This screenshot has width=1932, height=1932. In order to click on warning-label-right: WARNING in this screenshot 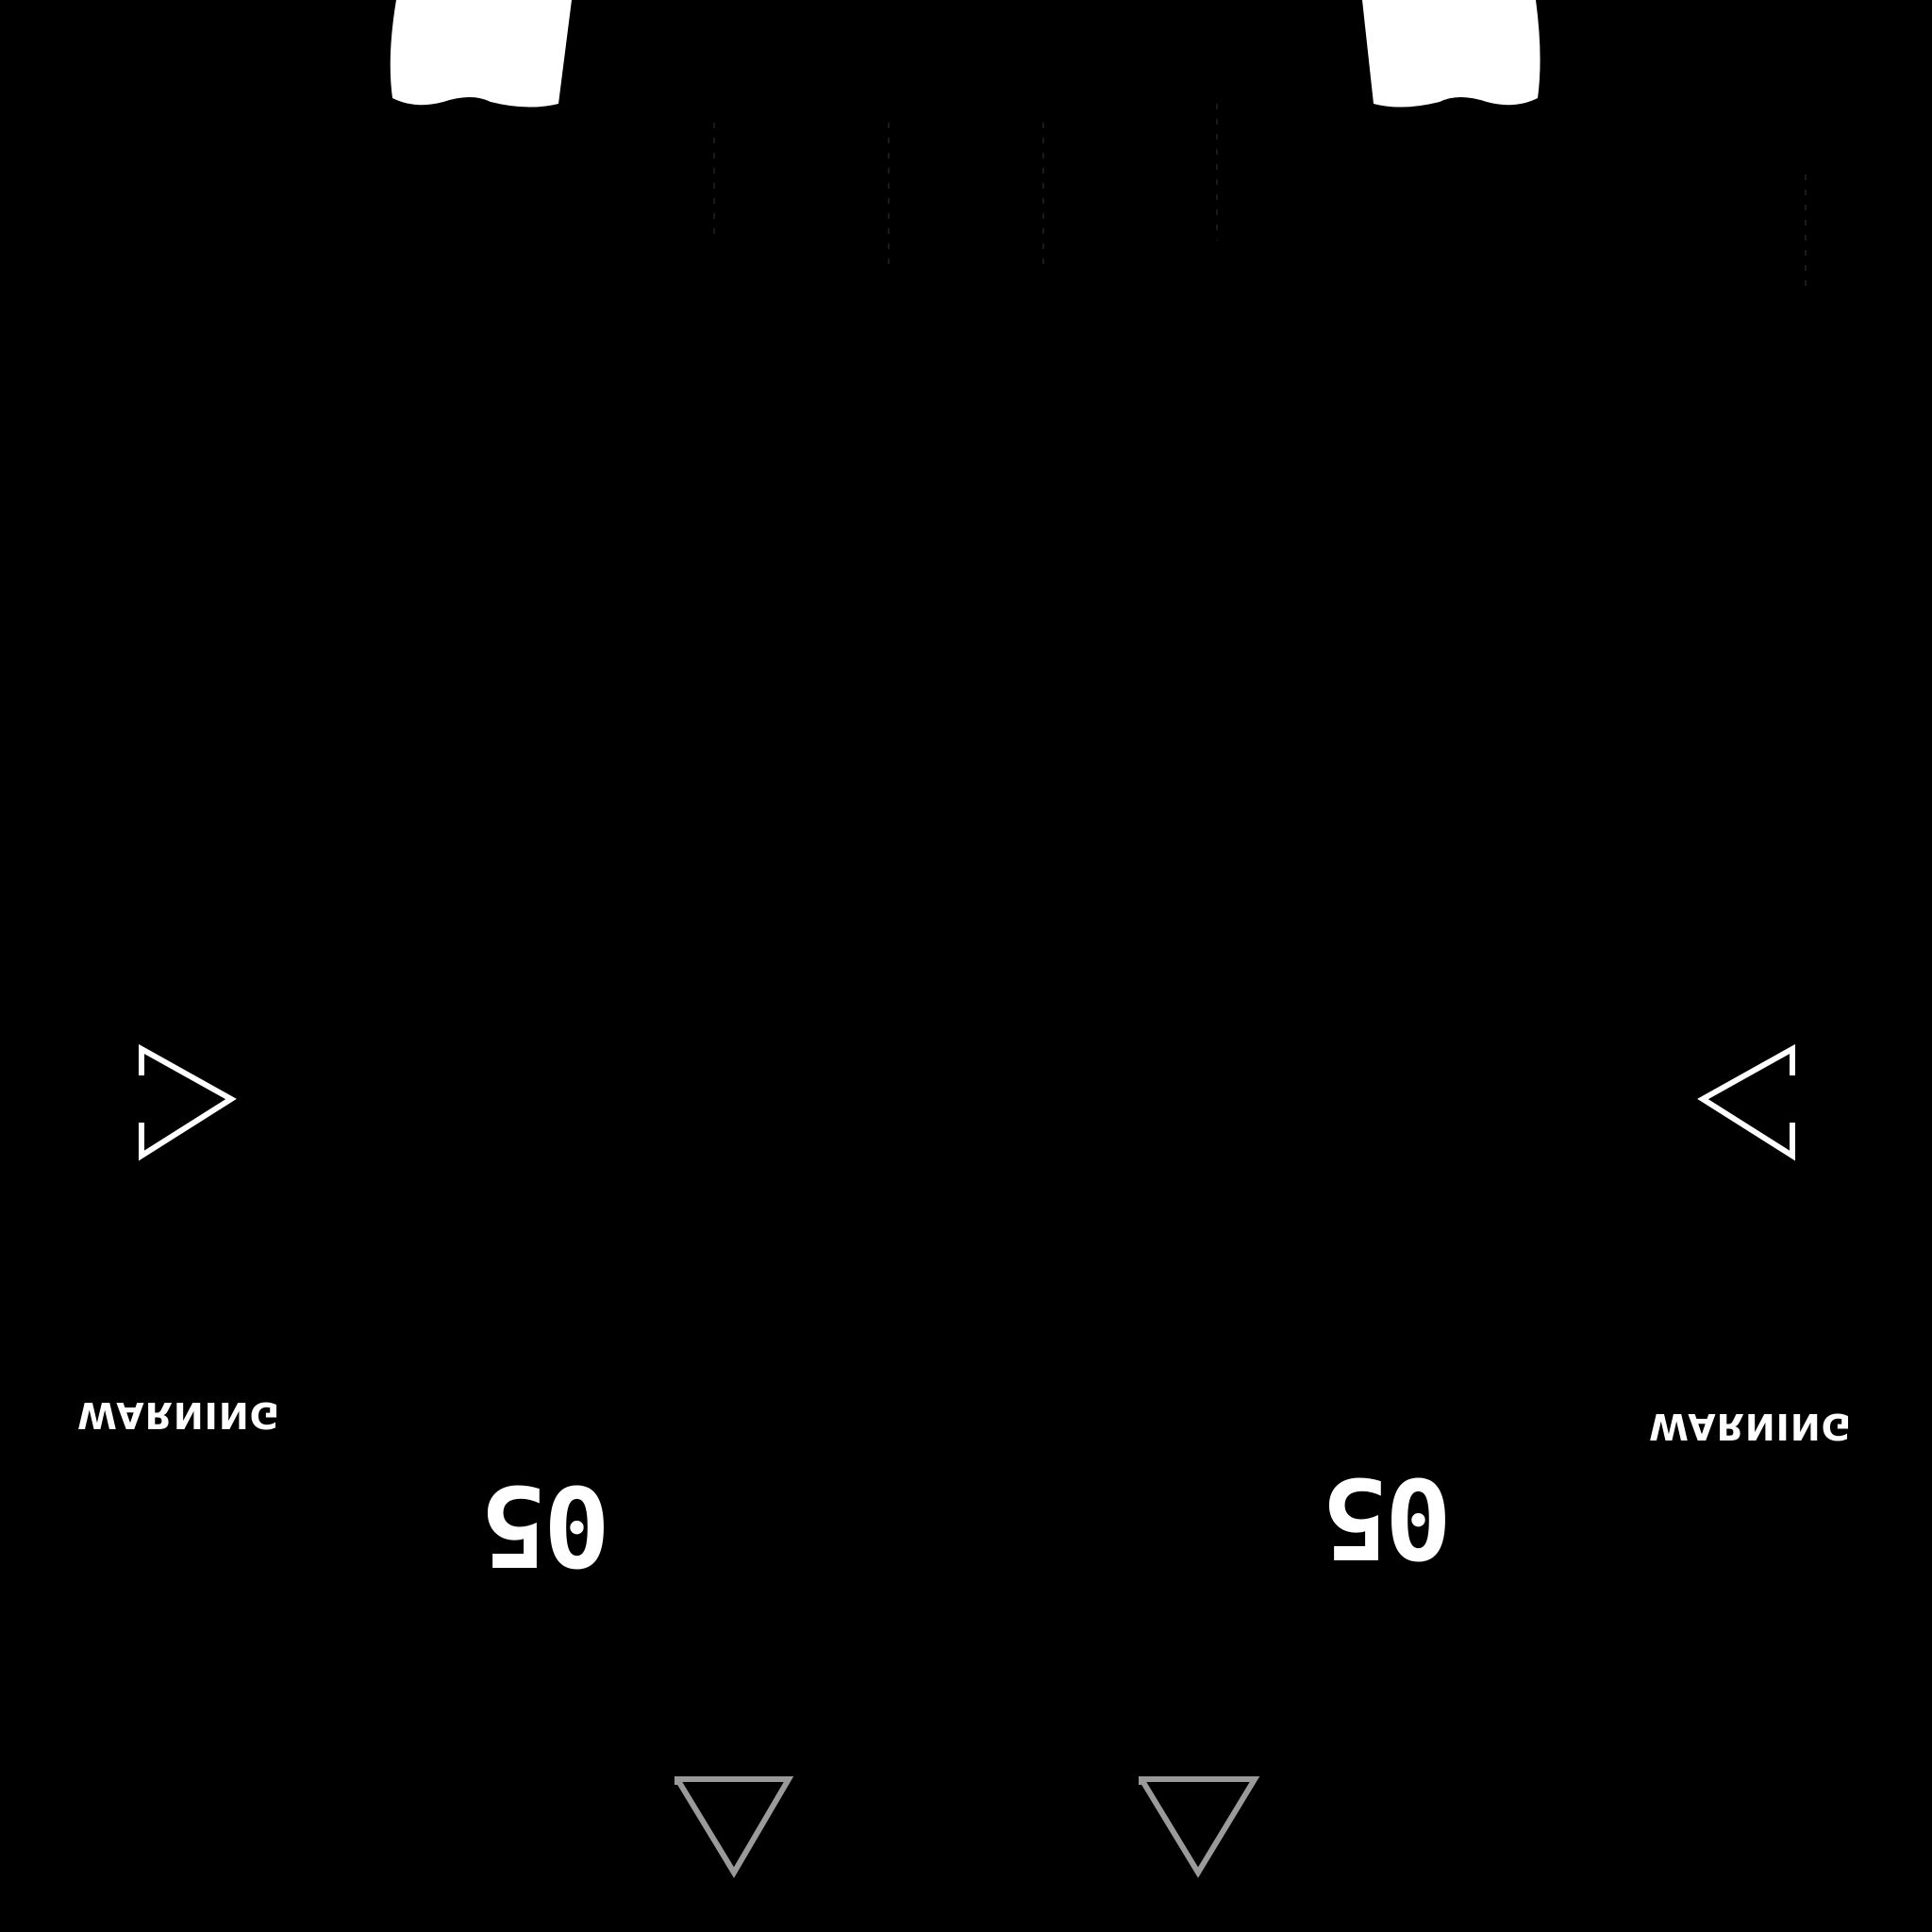, I will do `click(1750, 1427)`.